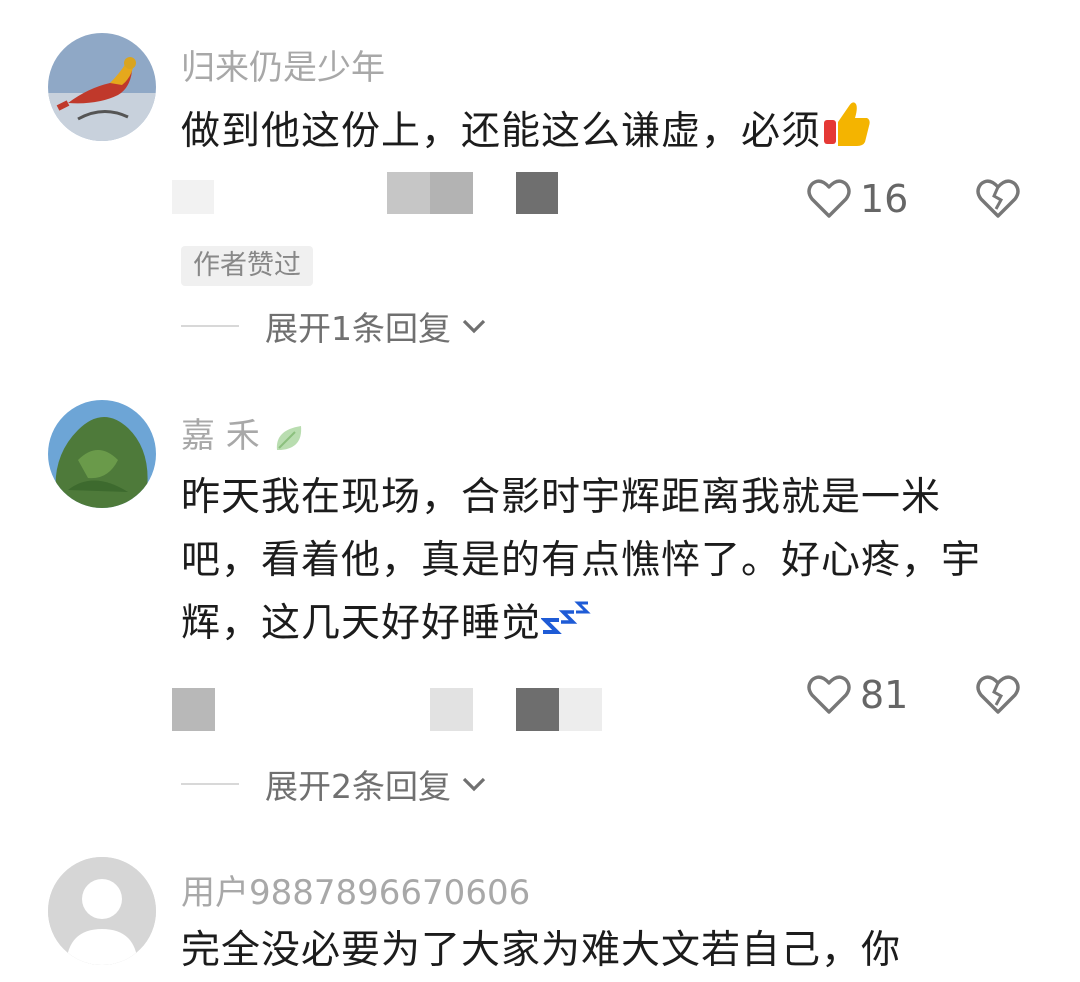  Describe the element at coordinates (220, 436) in the screenshot. I see `username-text: 嘉 禾` at that location.